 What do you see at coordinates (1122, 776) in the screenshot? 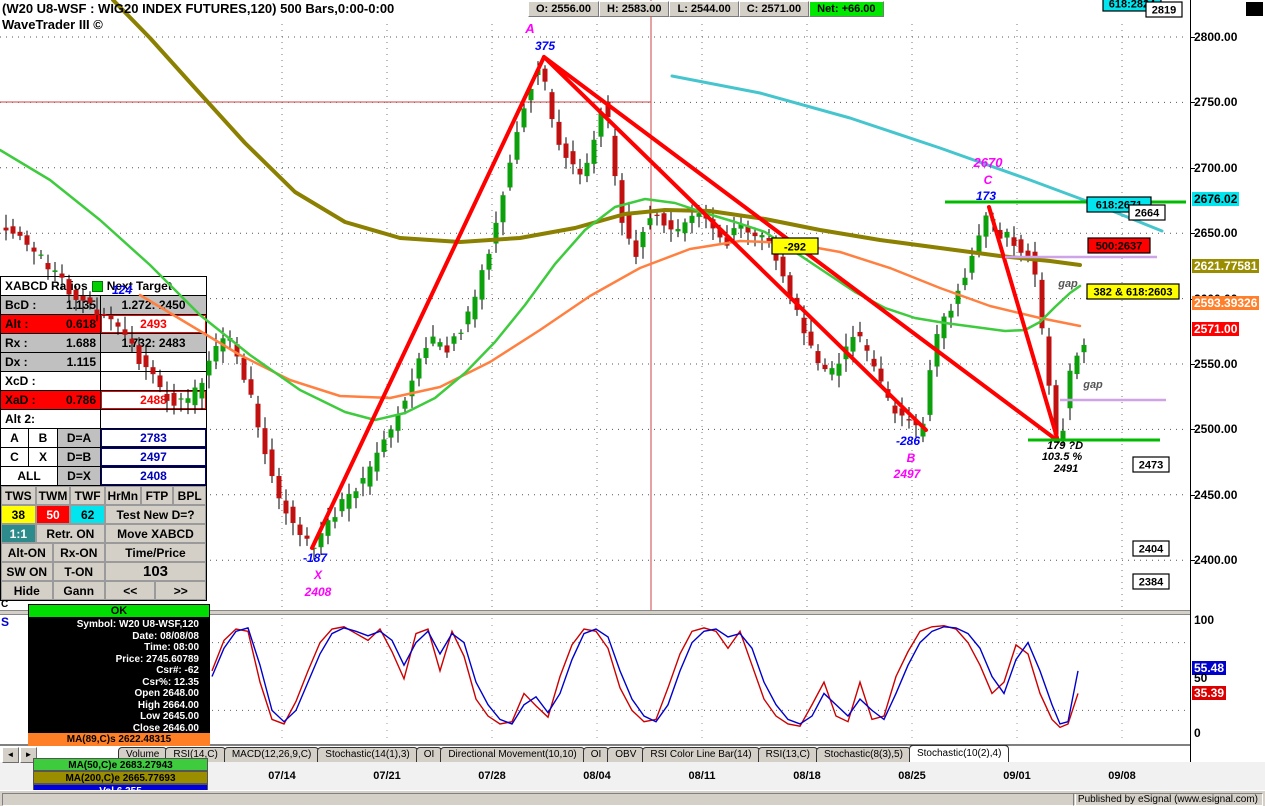
I see `date-label: 09/08` at bounding box center [1122, 776].